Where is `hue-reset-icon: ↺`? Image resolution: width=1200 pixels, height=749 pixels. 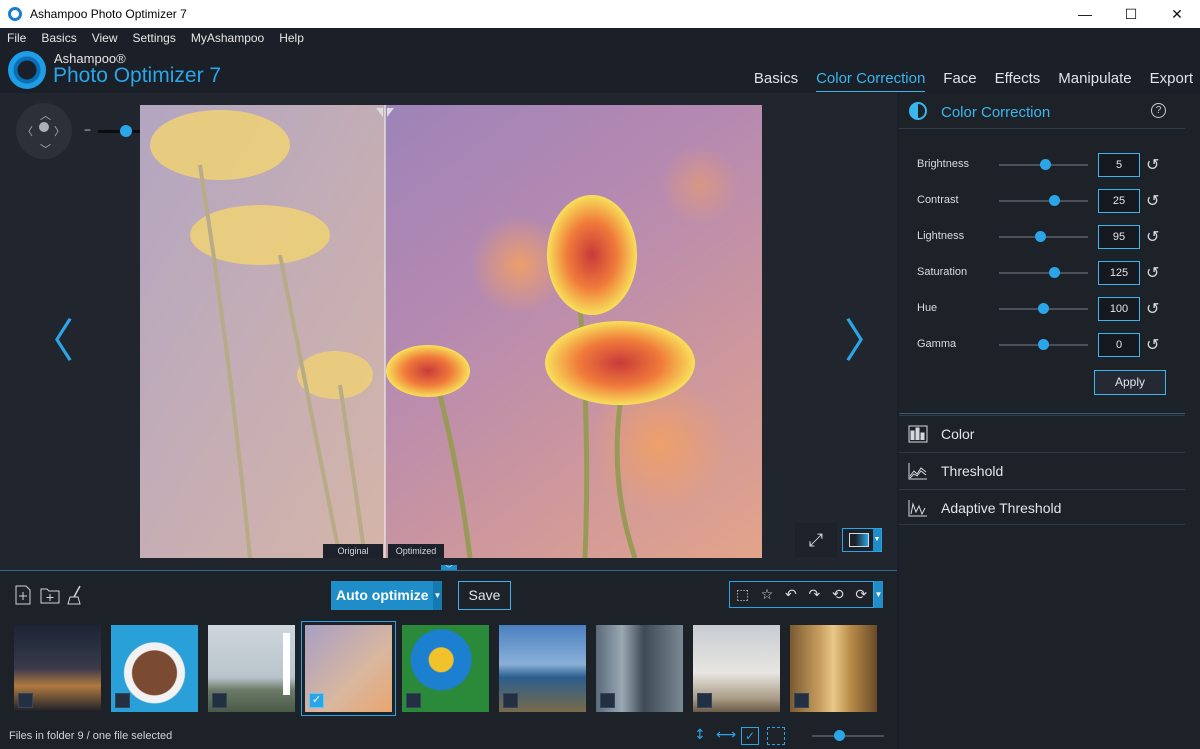
hue-reset-icon: ↺ is located at coordinates (1152, 308).